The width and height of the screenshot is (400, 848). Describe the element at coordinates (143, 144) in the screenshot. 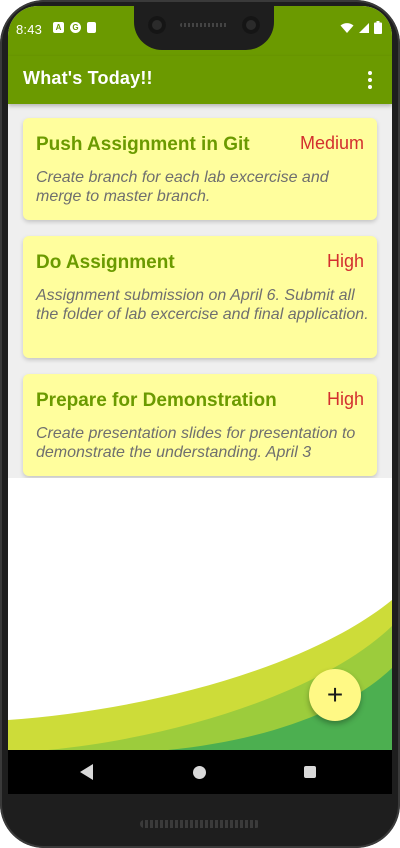

I see `task-title: Push Assignment in Git` at that location.